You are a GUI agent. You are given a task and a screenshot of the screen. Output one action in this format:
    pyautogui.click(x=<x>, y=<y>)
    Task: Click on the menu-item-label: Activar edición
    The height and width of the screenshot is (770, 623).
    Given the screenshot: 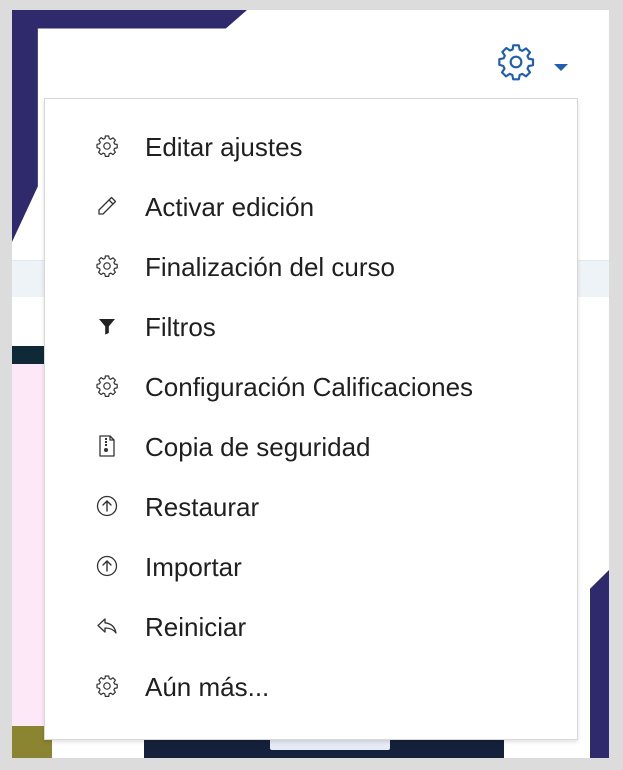 What is the action you would take?
    pyautogui.click(x=230, y=207)
    